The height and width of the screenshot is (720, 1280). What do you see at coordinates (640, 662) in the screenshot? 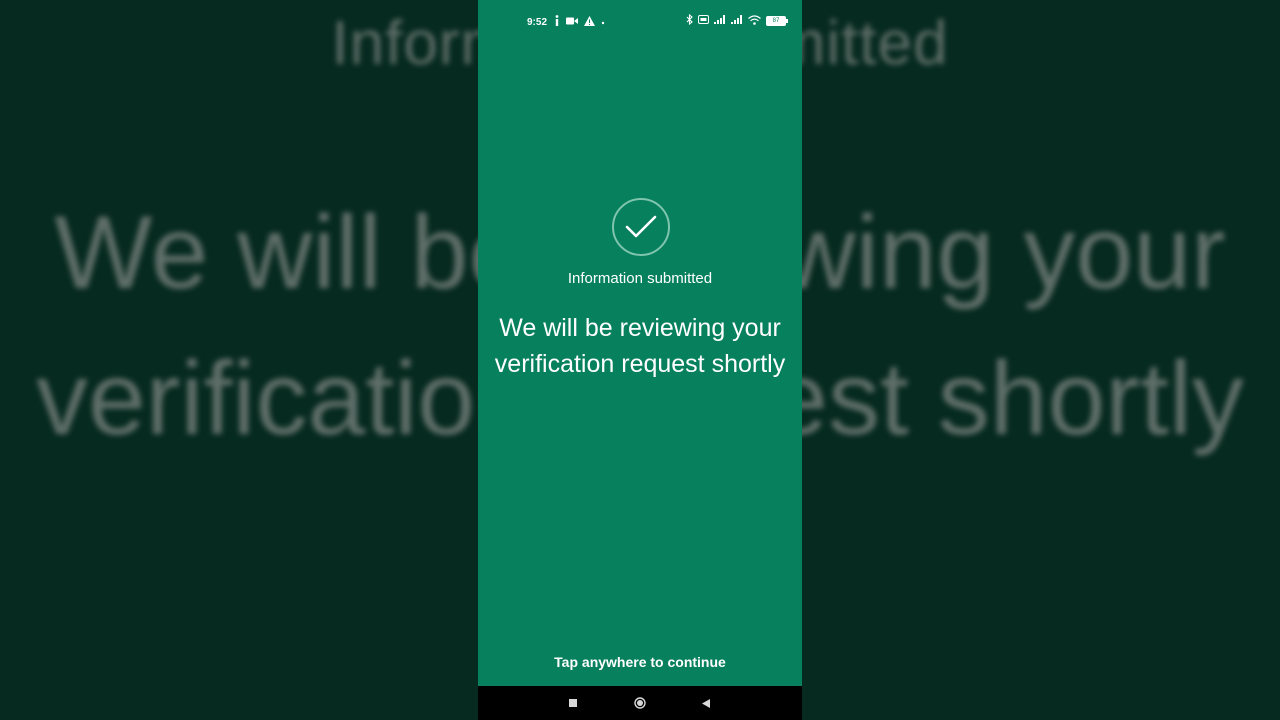
I see `continue-hint: Tap anywhere to continue` at bounding box center [640, 662].